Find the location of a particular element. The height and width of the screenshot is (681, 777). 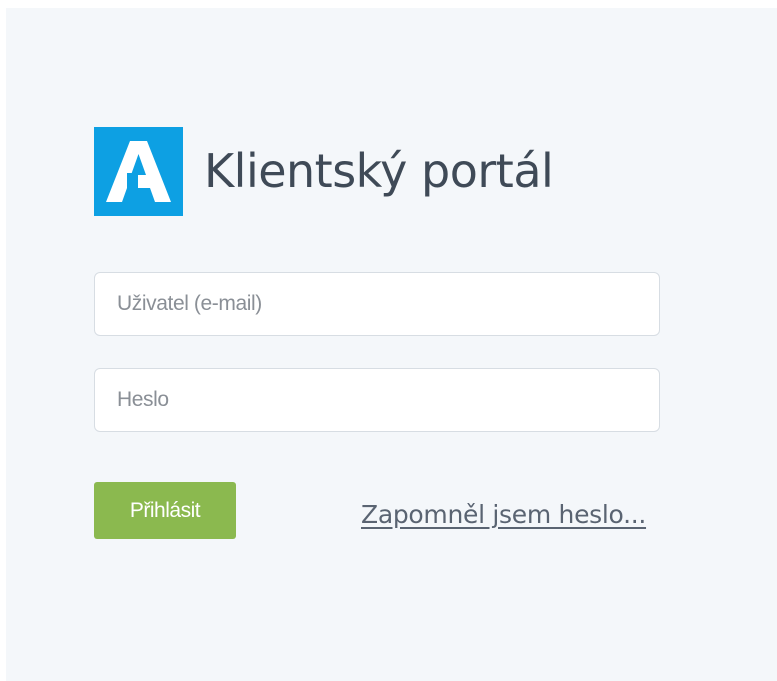

login-button: Přihlásit is located at coordinates (165, 510).